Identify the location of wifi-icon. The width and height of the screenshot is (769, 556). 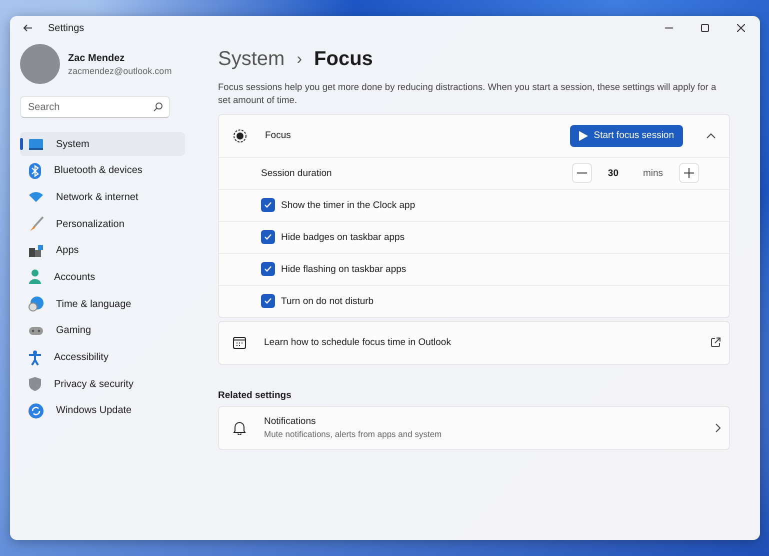
(36, 197).